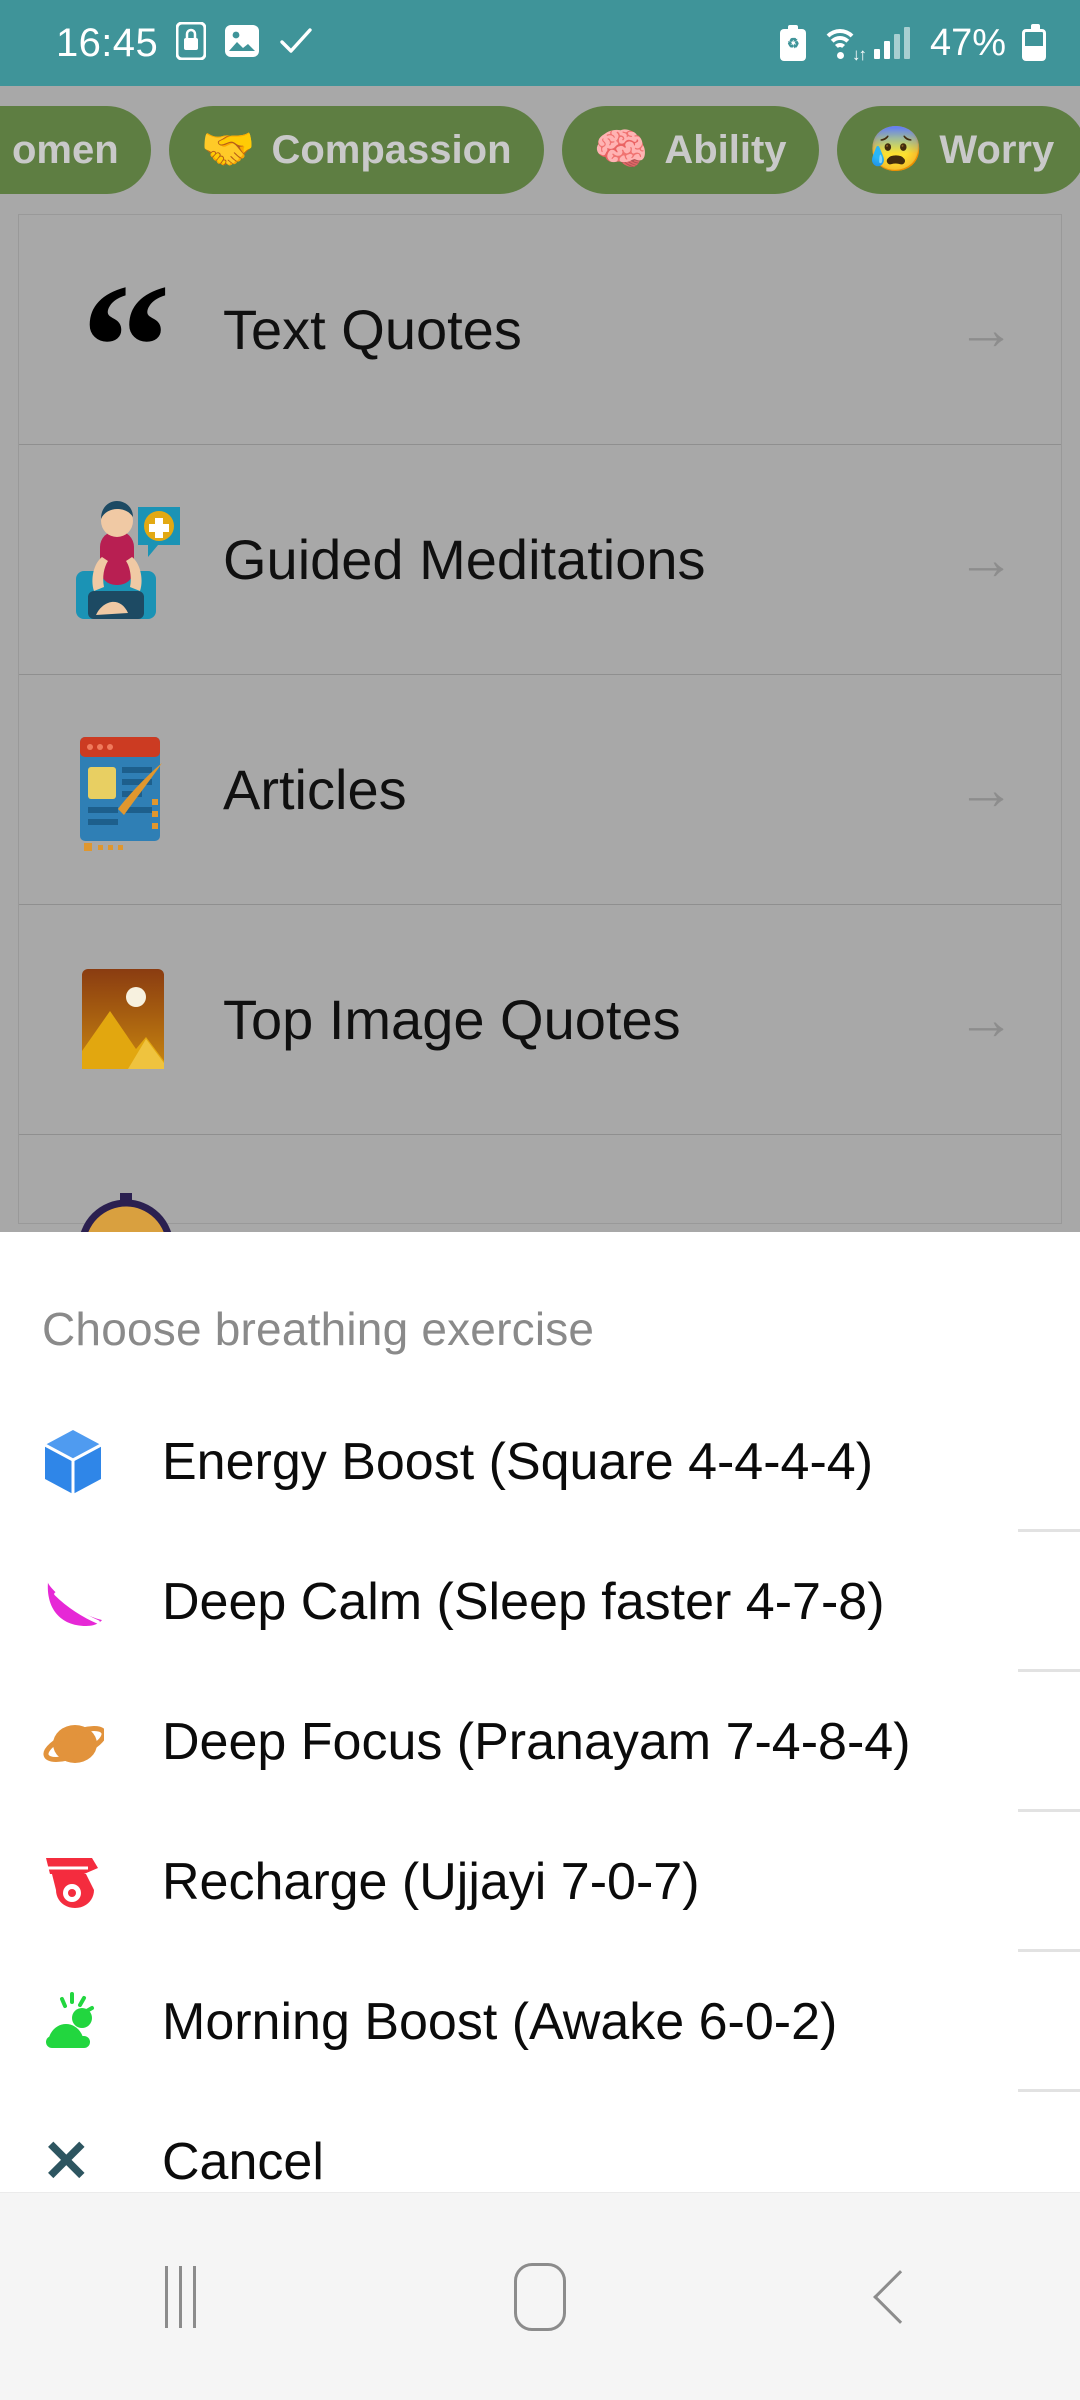 This screenshot has width=1080, height=2400. I want to click on category-chip-row: omen 🤝 Compassion 🧠 Ability 😰 Worry, so click(540, 150).